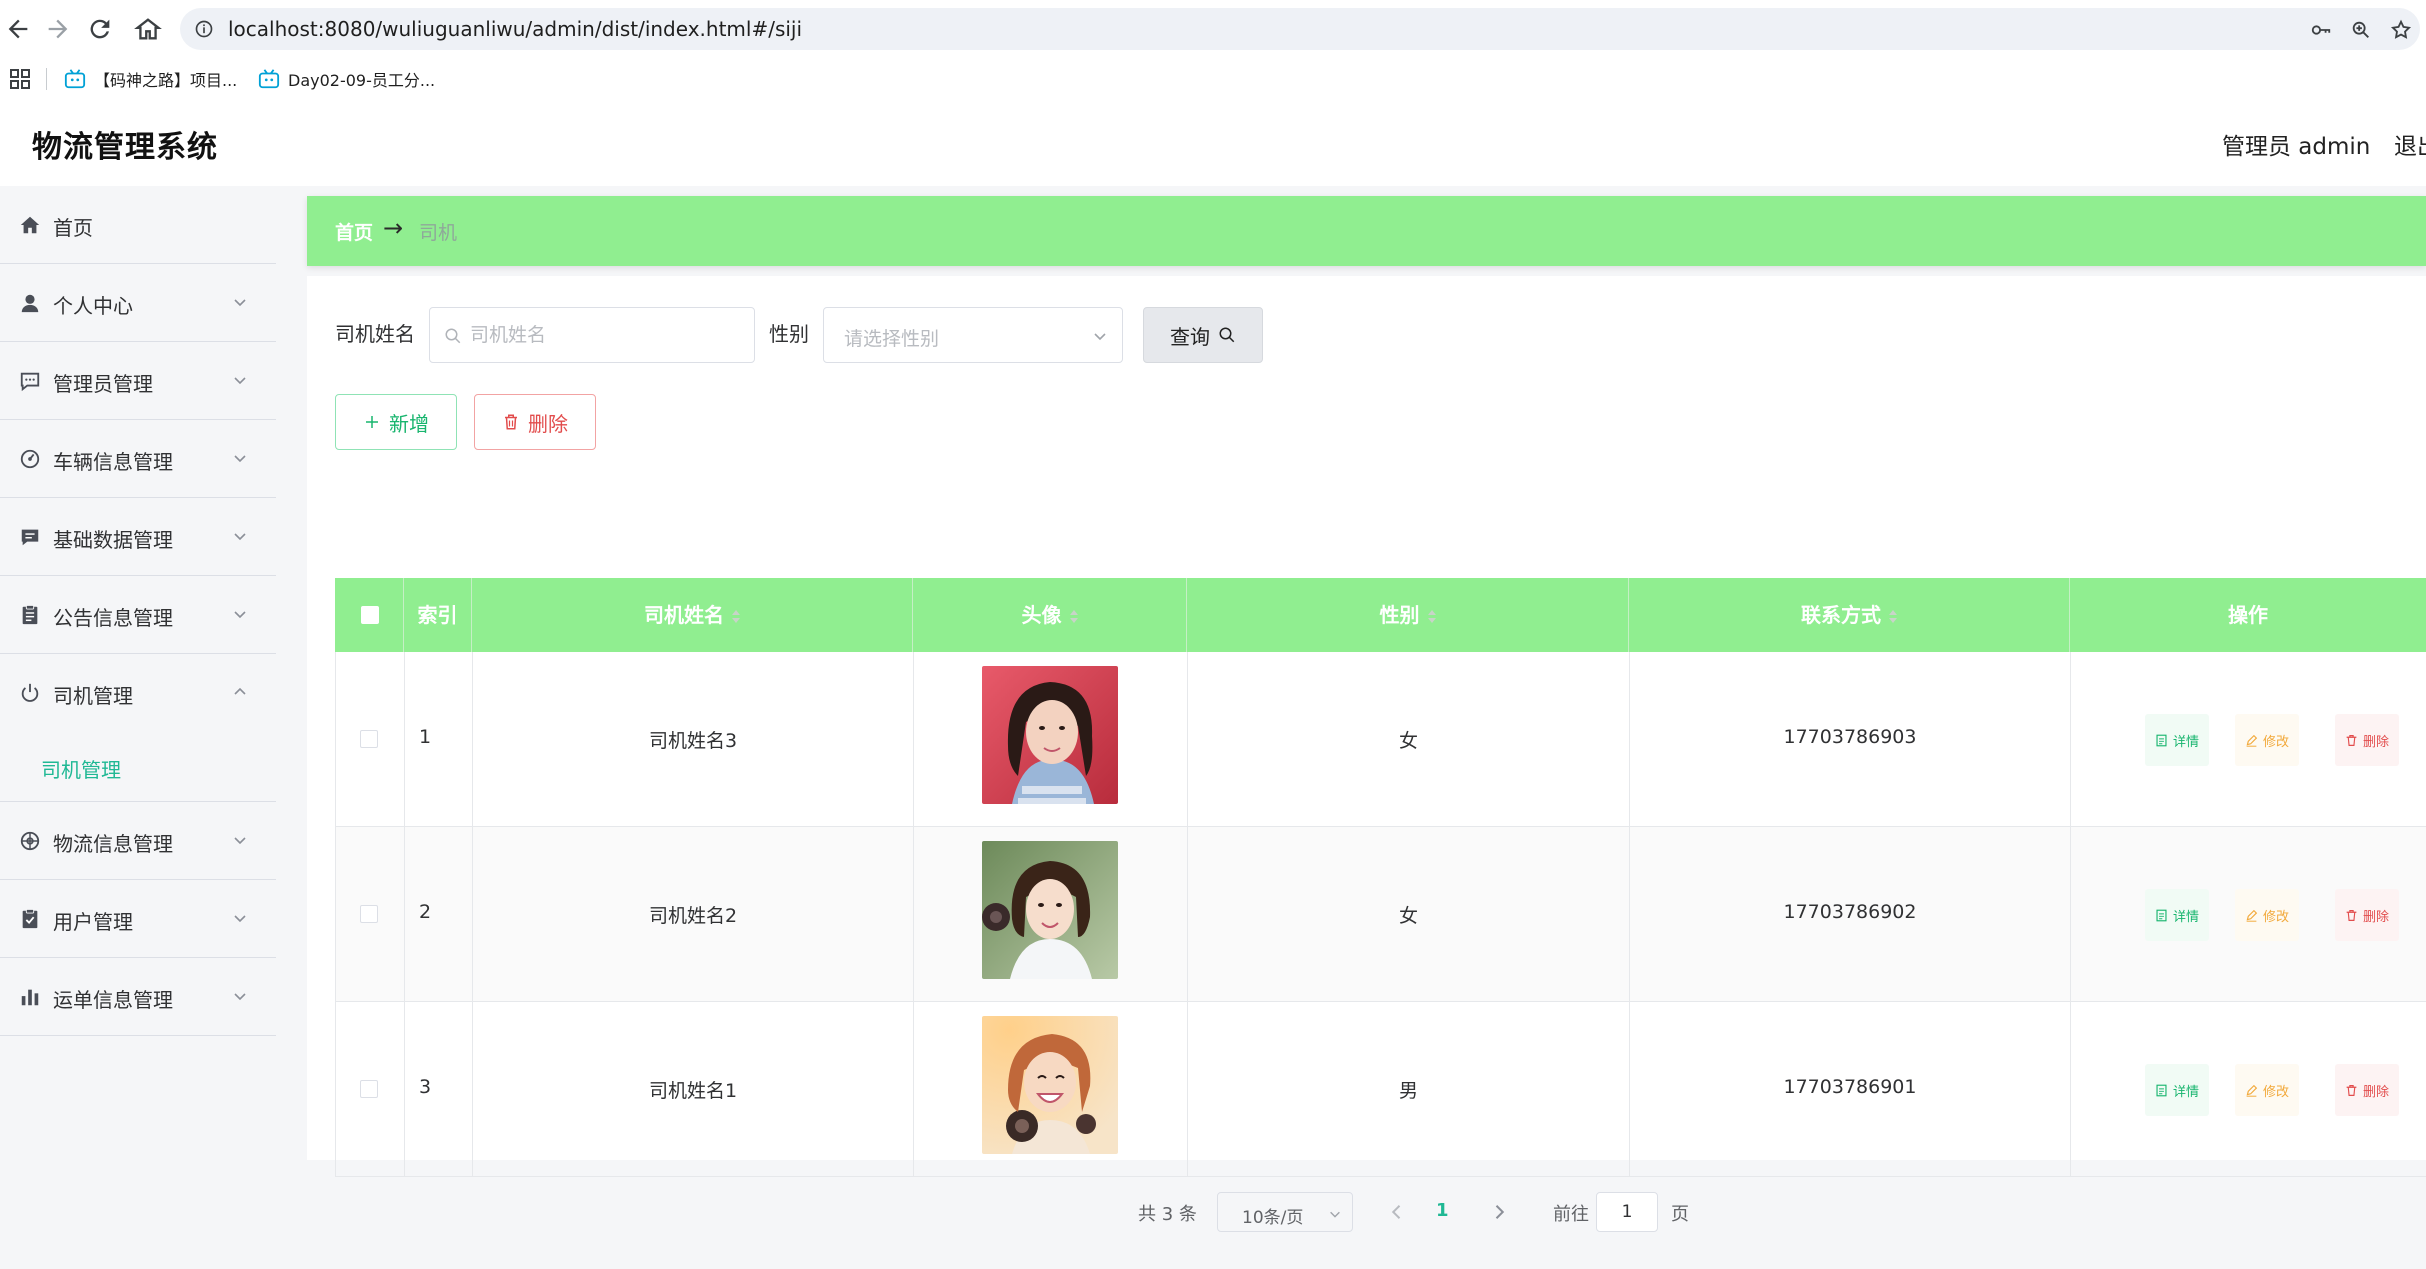 This screenshot has width=2426, height=1269. Describe the element at coordinates (693, 1089) in the screenshot. I see `name-cell: 司机姓名1` at that location.